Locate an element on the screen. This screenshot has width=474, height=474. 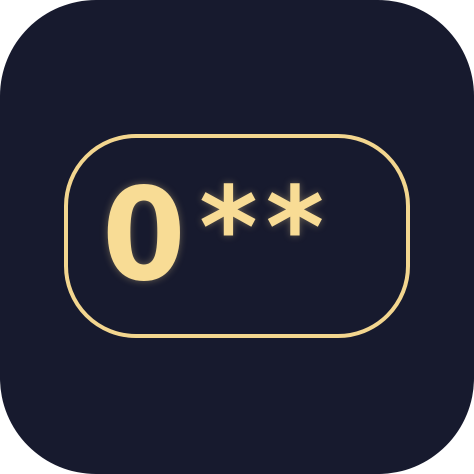
mask-asterisk-2: * is located at coordinates (295, 229).